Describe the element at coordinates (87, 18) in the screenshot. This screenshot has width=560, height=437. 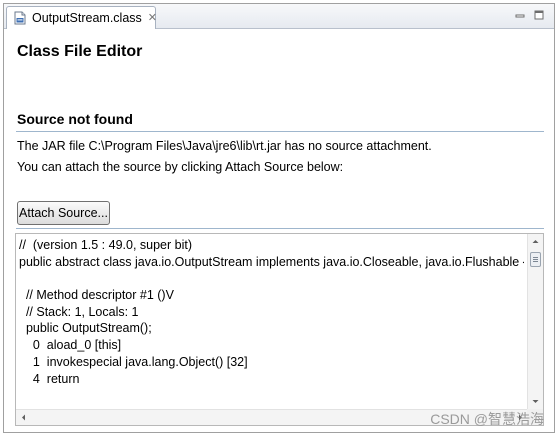
I see `tab-title: OutputStream.class` at that location.